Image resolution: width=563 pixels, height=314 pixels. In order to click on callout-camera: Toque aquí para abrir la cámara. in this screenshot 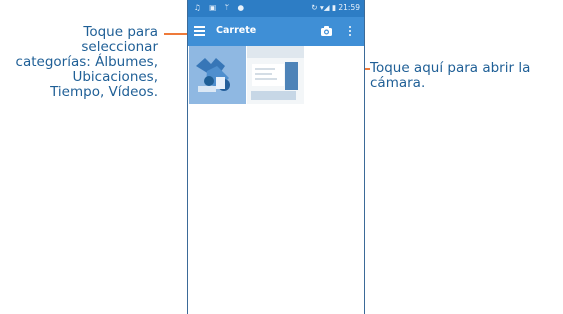, I will do `click(465, 76)`.